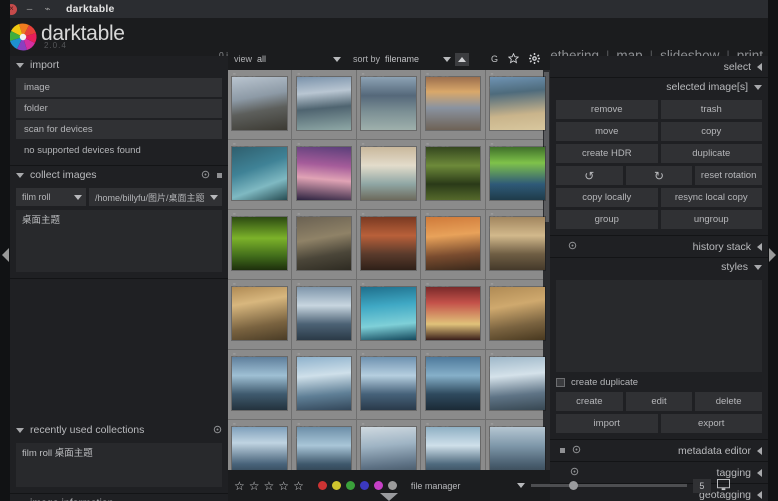 Image resolution: width=778 pixels, height=501 pixels. I want to click on delete-style-button: delete, so click(728, 401).